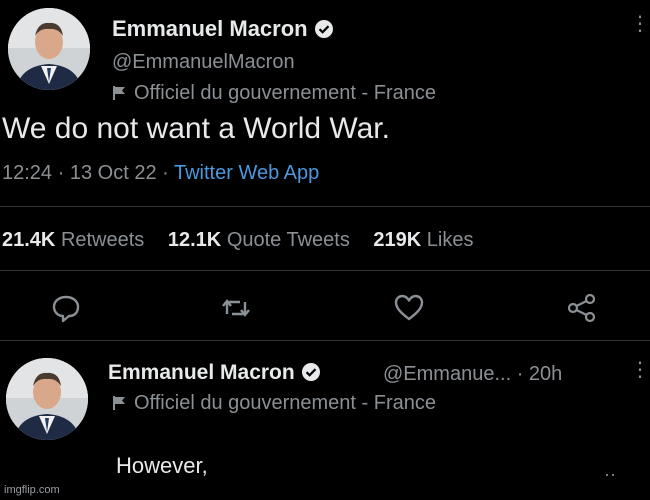  I want to click on action-bar, so click(325, 308).